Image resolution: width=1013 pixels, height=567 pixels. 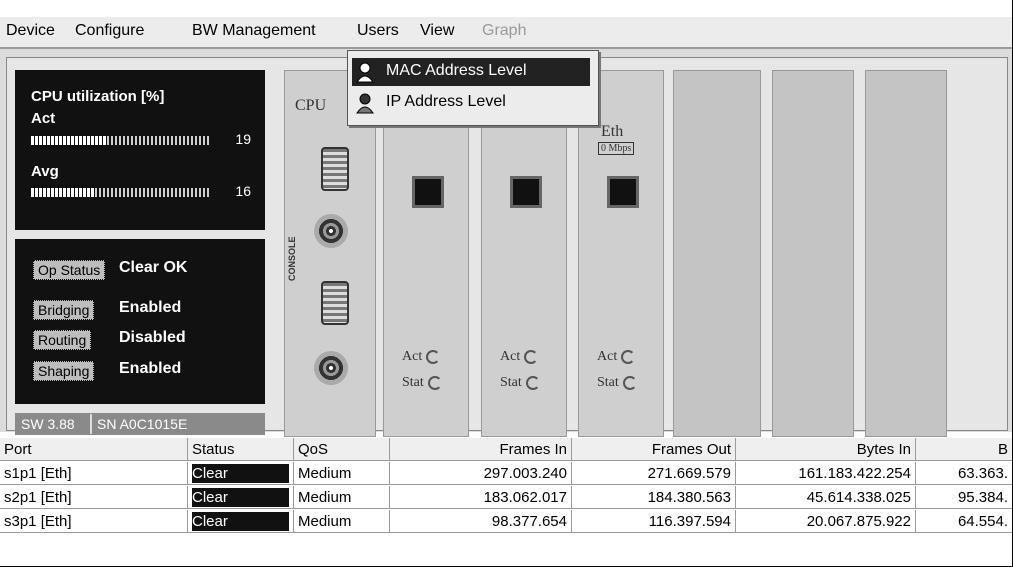 I want to click on column-header-bytes-out: B, so click(x=964, y=449).